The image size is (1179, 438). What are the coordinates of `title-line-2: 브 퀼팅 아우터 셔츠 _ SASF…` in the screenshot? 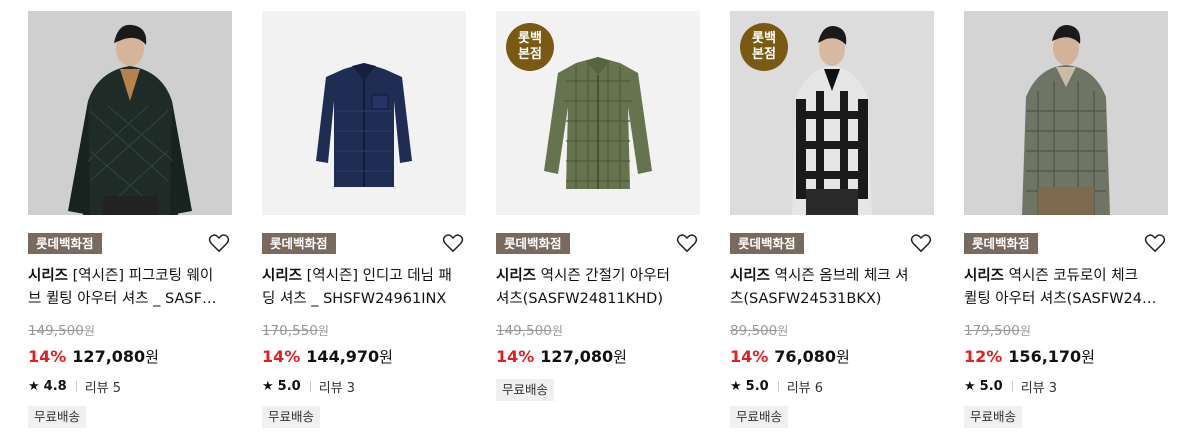 It's located at (122, 299).